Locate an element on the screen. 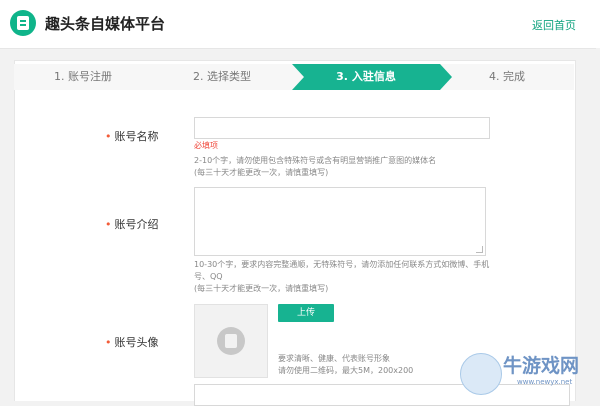 Image resolution: width=600 pixels, height=406 pixels. account-intro-label: • 账号介绍 is located at coordinates (132, 224).